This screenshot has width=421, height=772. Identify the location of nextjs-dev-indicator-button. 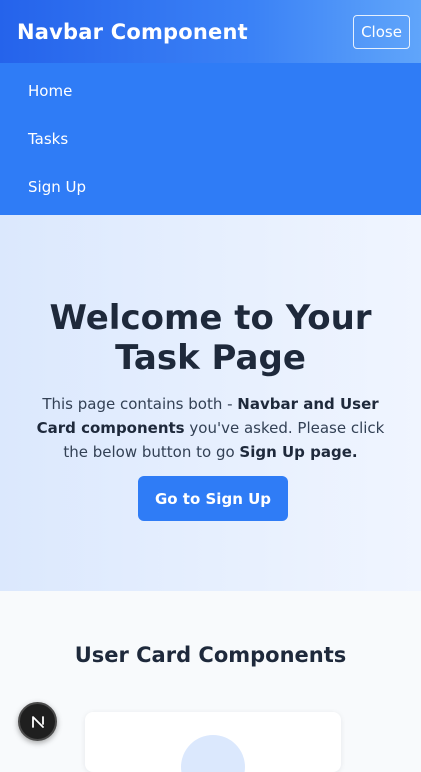
(37, 721).